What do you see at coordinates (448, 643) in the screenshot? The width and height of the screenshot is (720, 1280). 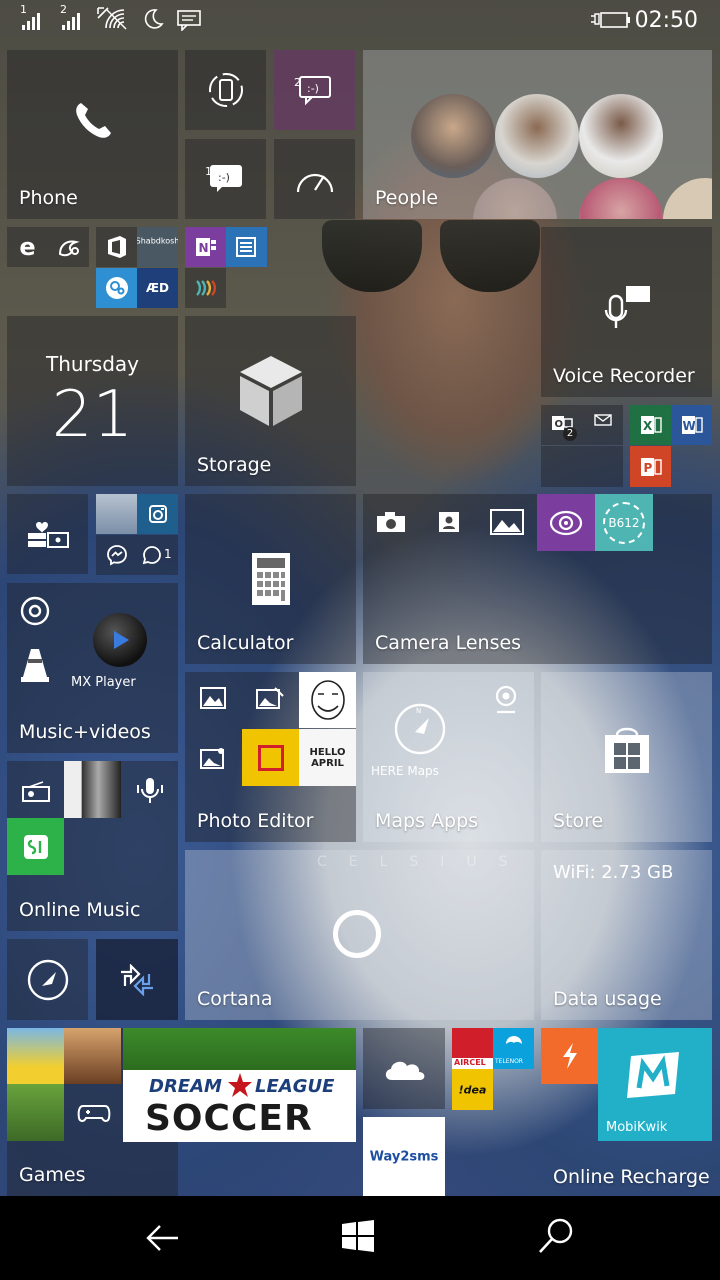 I see `camera-lenses-label: Camera Lenses` at bounding box center [448, 643].